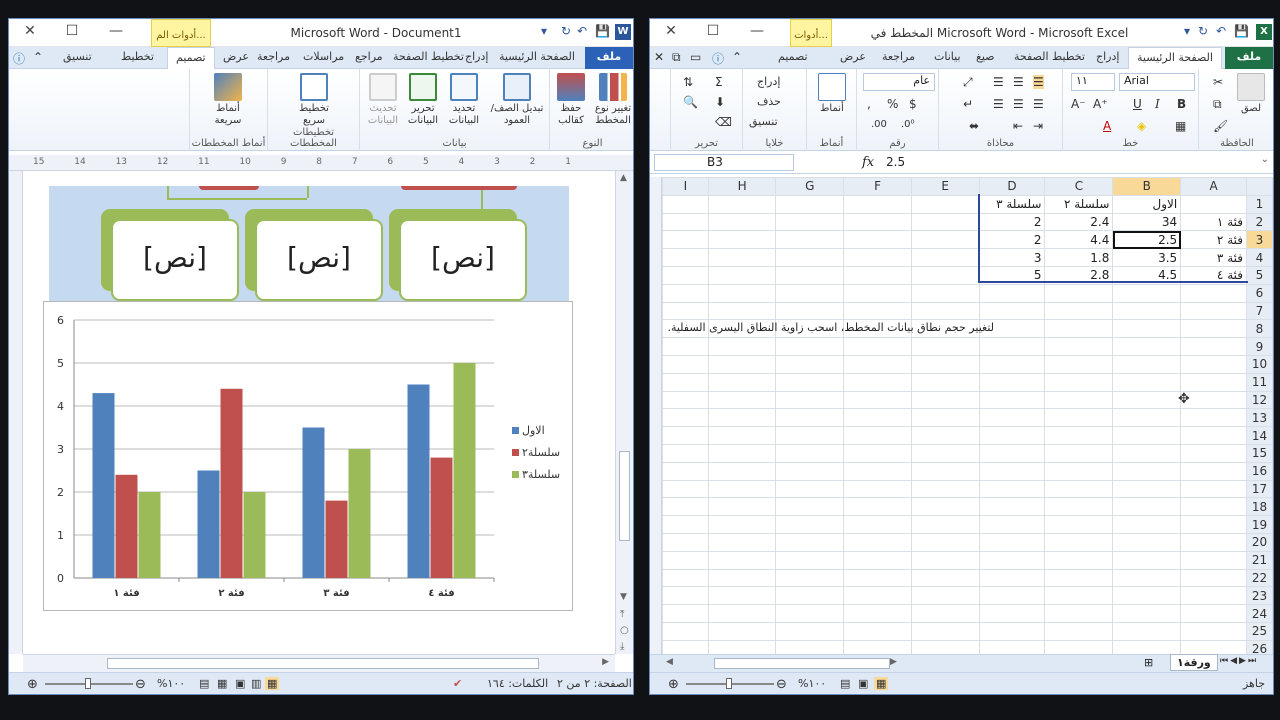 This screenshot has width=1280, height=720. What do you see at coordinates (323, 56) in the screenshot?
I see `tab-mailings: مراسلات` at bounding box center [323, 56].